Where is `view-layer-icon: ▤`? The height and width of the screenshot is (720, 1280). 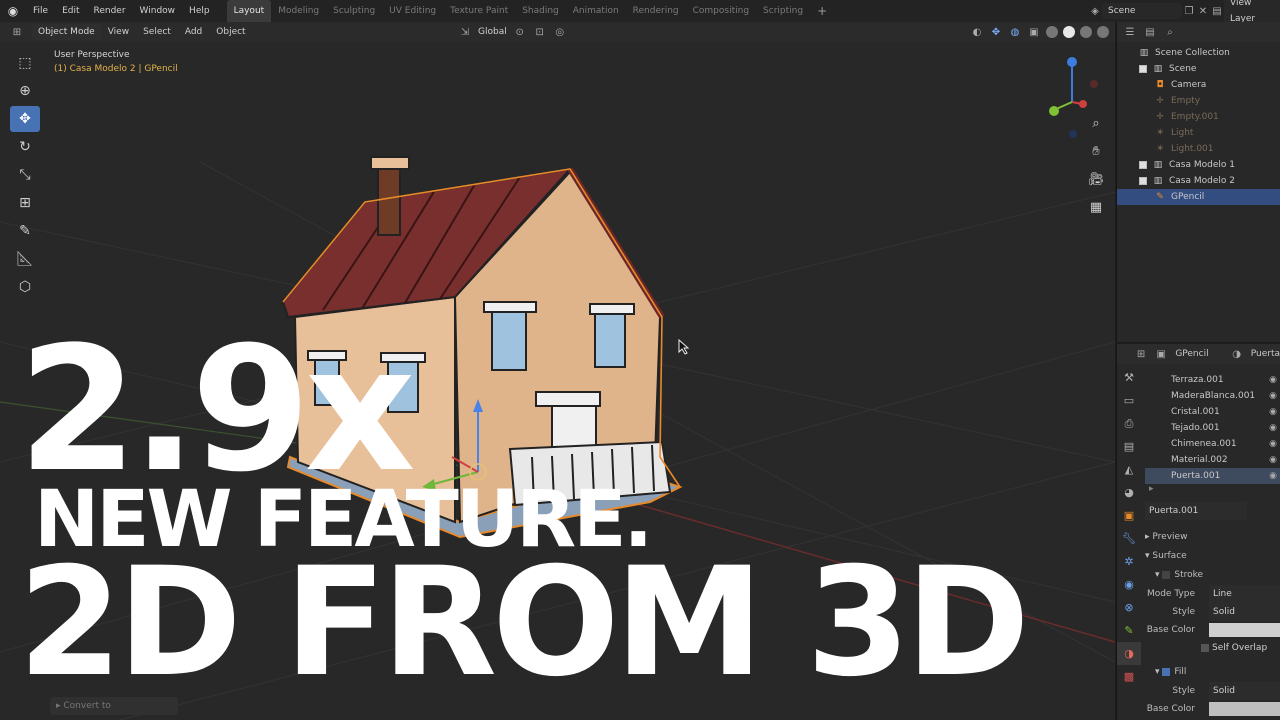 view-layer-icon: ▤ is located at coordinates (1217, 11).